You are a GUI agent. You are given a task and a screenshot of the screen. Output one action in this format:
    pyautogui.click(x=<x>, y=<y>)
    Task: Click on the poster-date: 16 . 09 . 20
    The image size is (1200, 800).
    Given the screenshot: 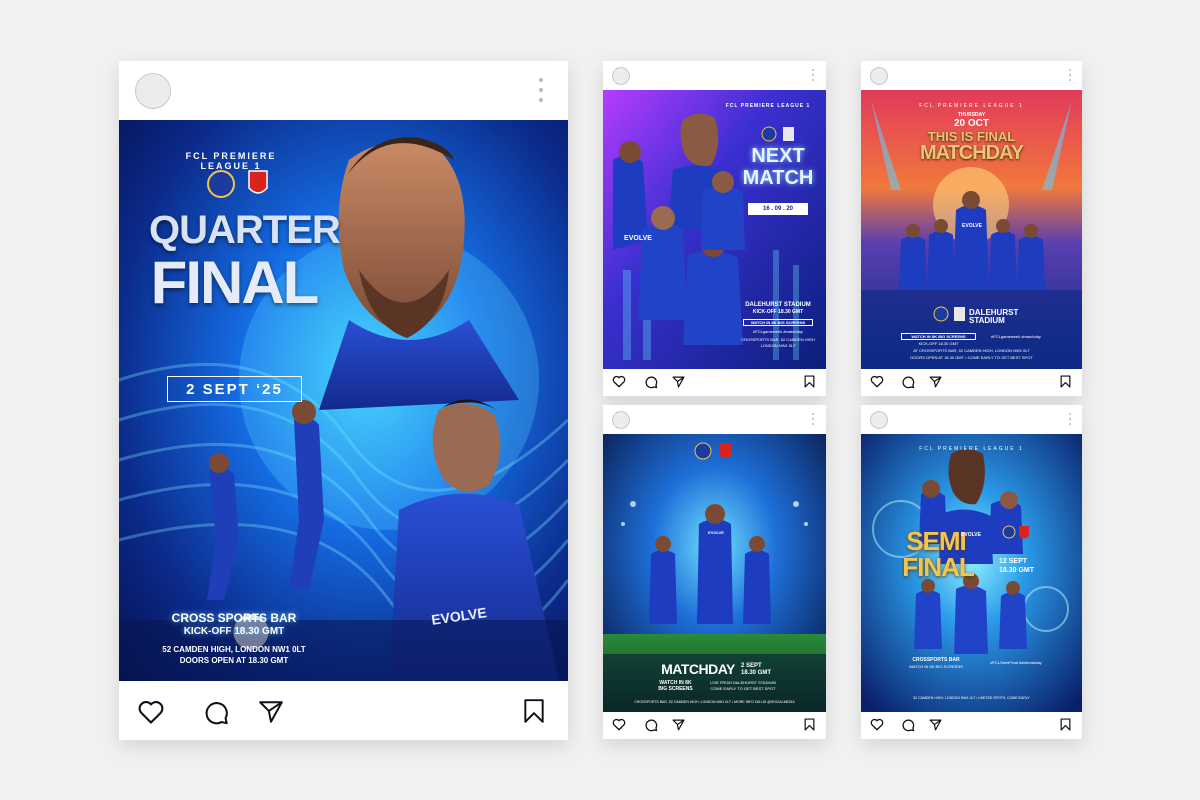 What is the action you would take?
    pyautogui.click(x=778, y=209)
    